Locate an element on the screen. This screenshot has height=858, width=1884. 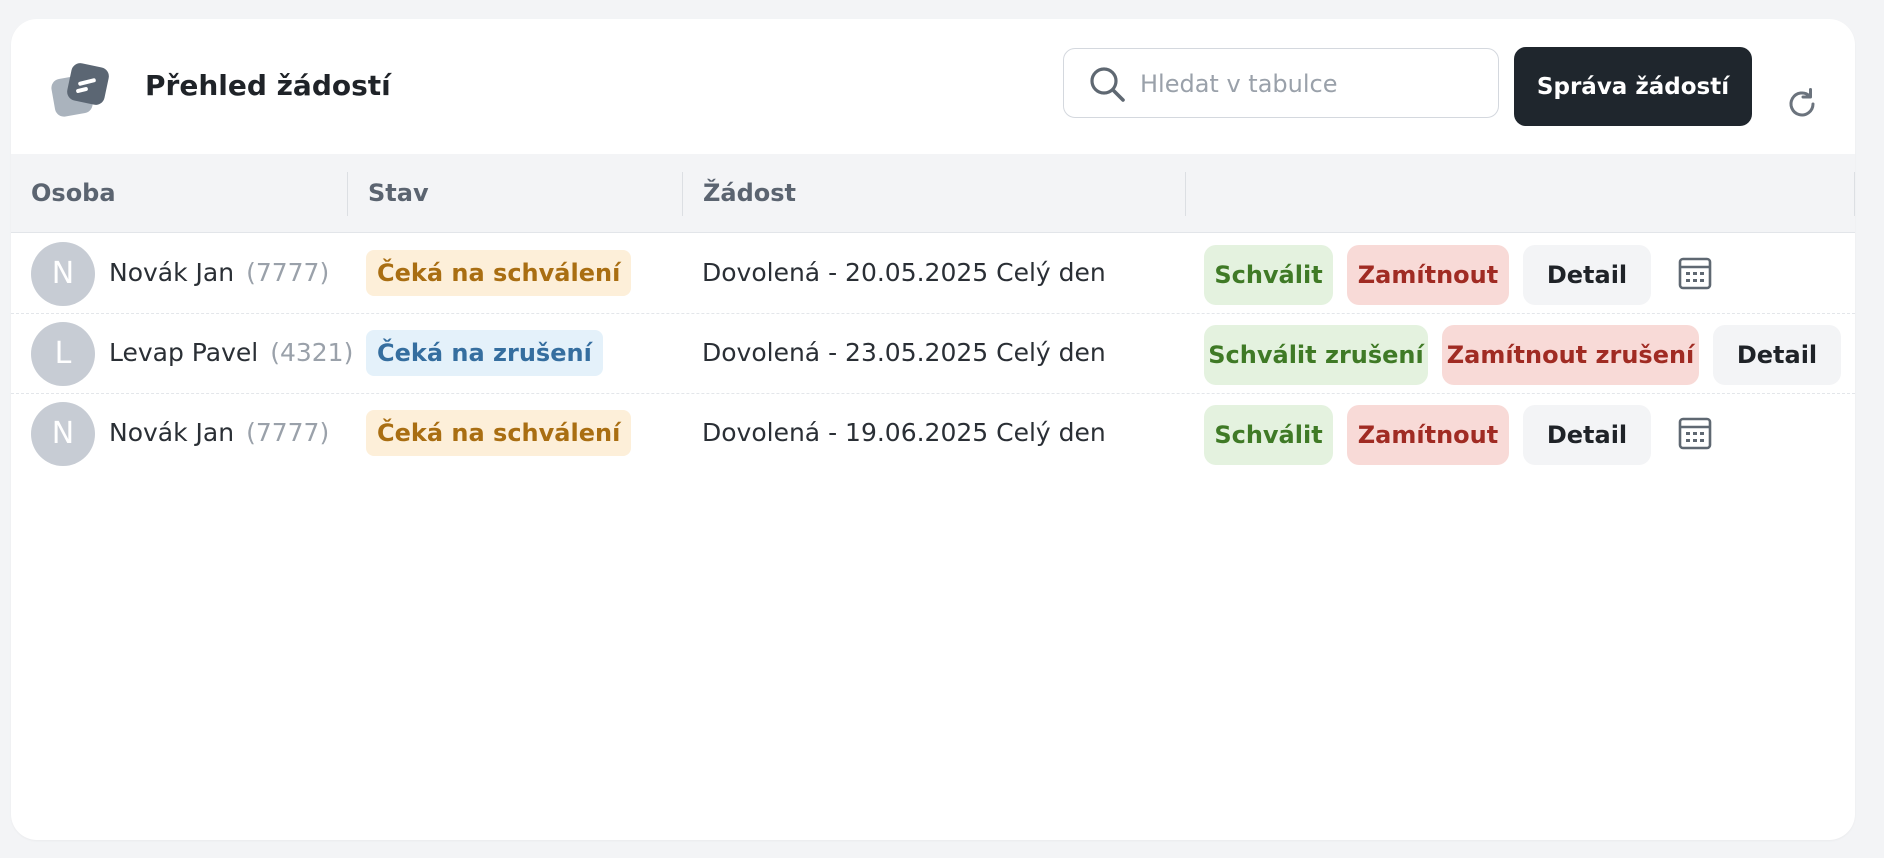
reject-cancellation-button: Zamítnout zrušení is located at coordinates (1570, 355).